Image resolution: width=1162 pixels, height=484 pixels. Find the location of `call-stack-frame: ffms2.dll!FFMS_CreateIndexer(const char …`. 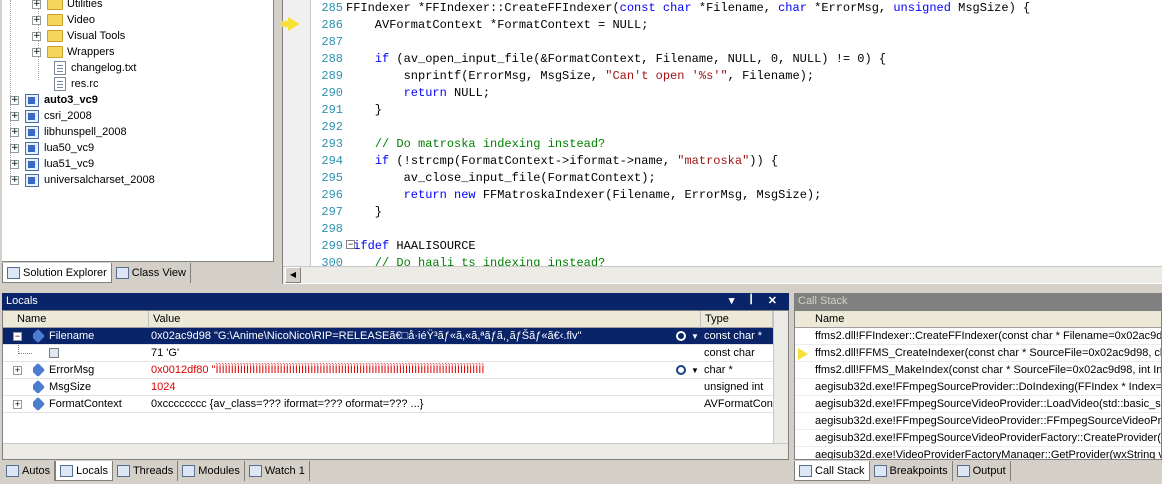

call-stack-frame: ffms2.dll!FFMS_CreateIndexer(const char … is located at coordinates (978, 353).